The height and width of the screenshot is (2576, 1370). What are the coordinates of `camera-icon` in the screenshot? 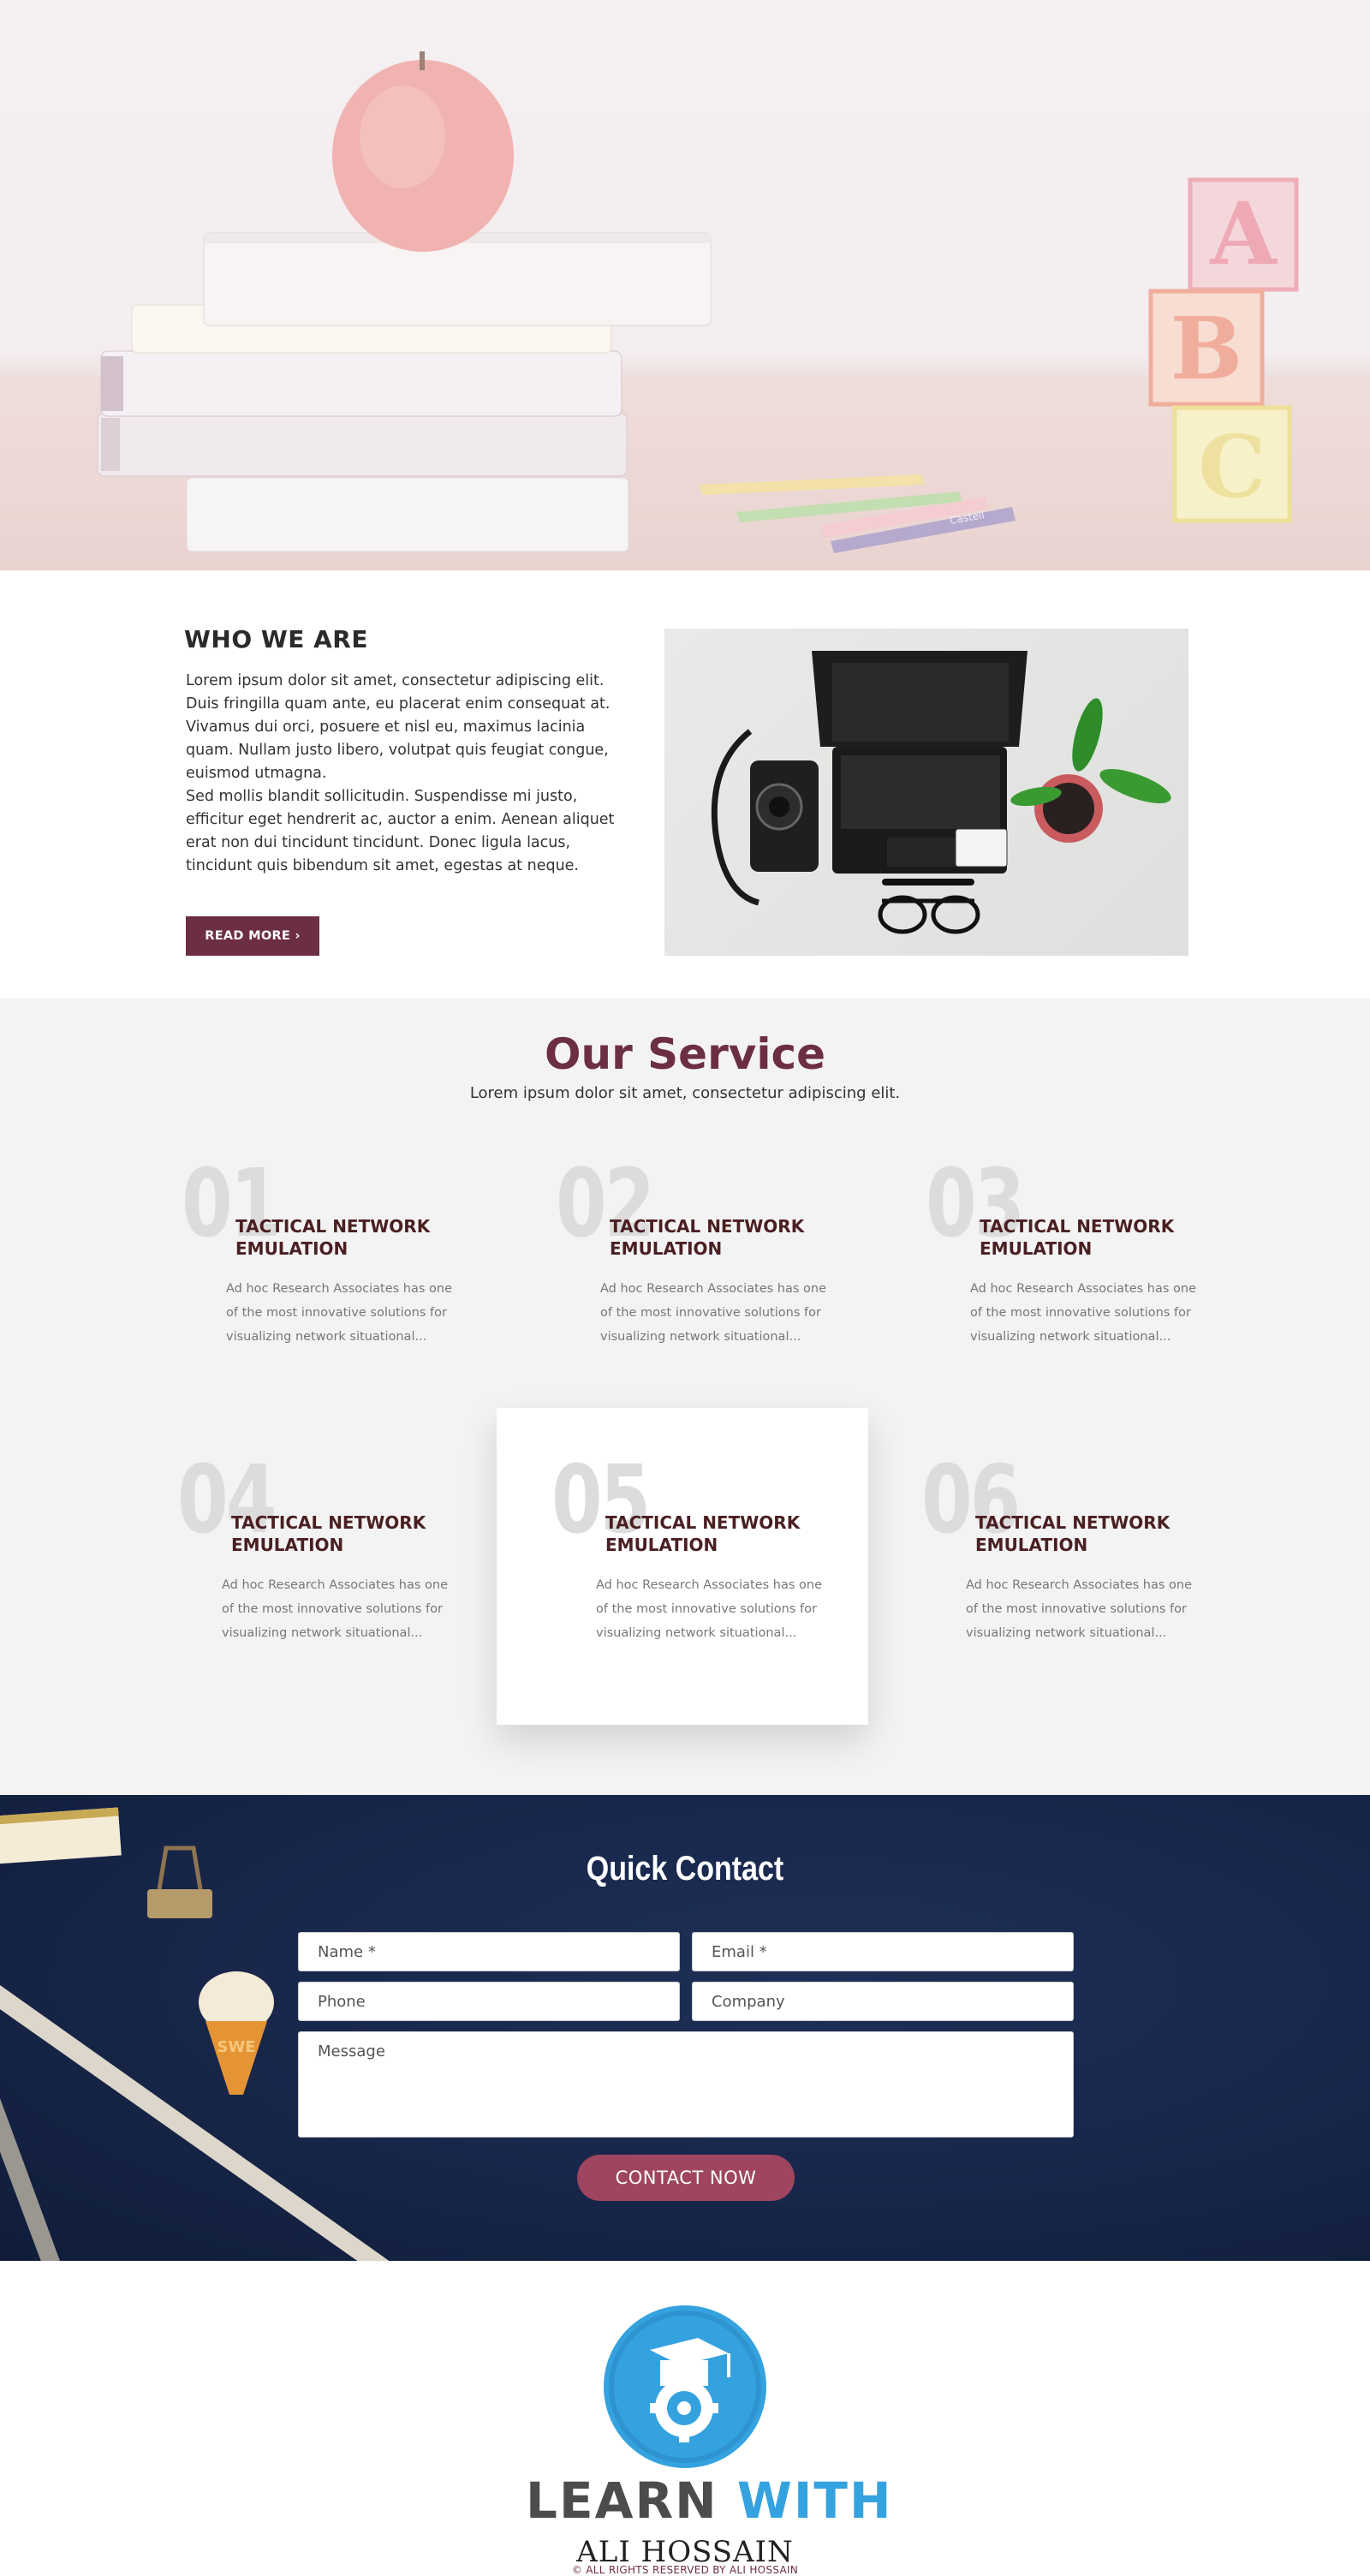 It's located at (765, 817).